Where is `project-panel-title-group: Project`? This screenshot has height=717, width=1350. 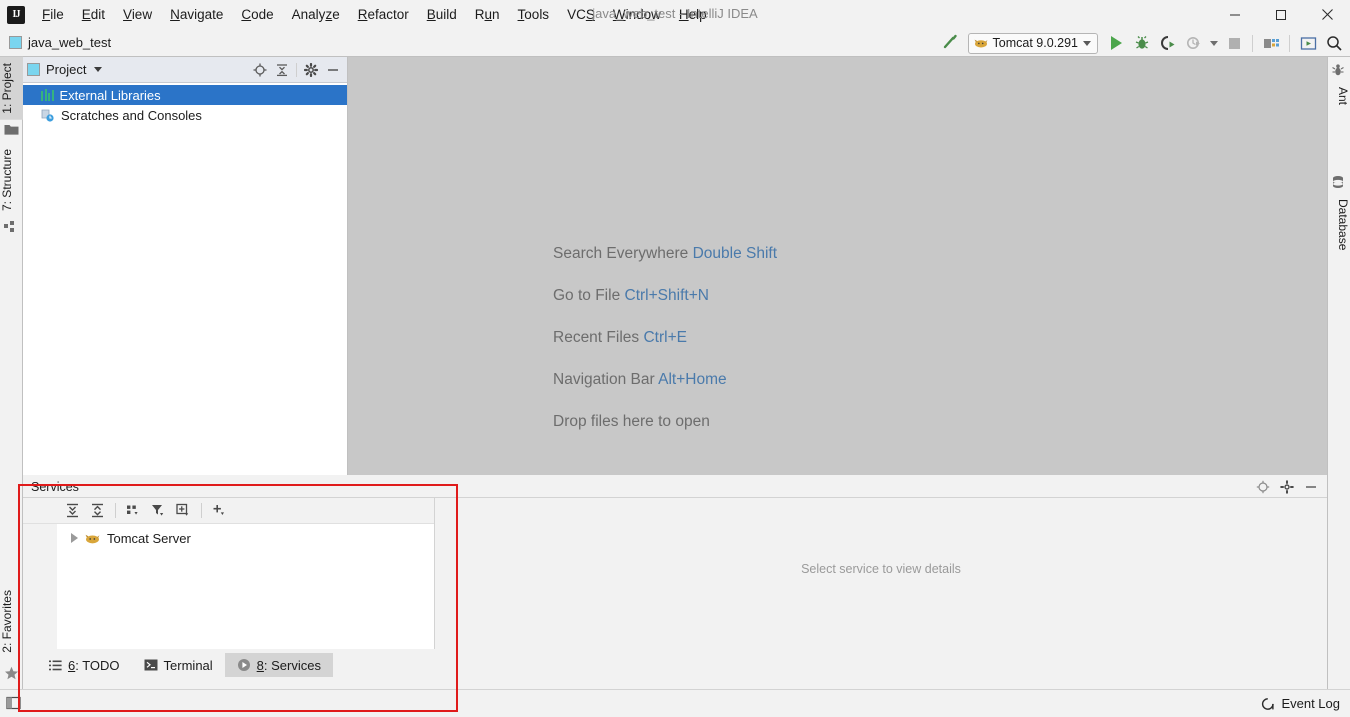
project-panel-title-group: Project is located at coordinates (65, 69).